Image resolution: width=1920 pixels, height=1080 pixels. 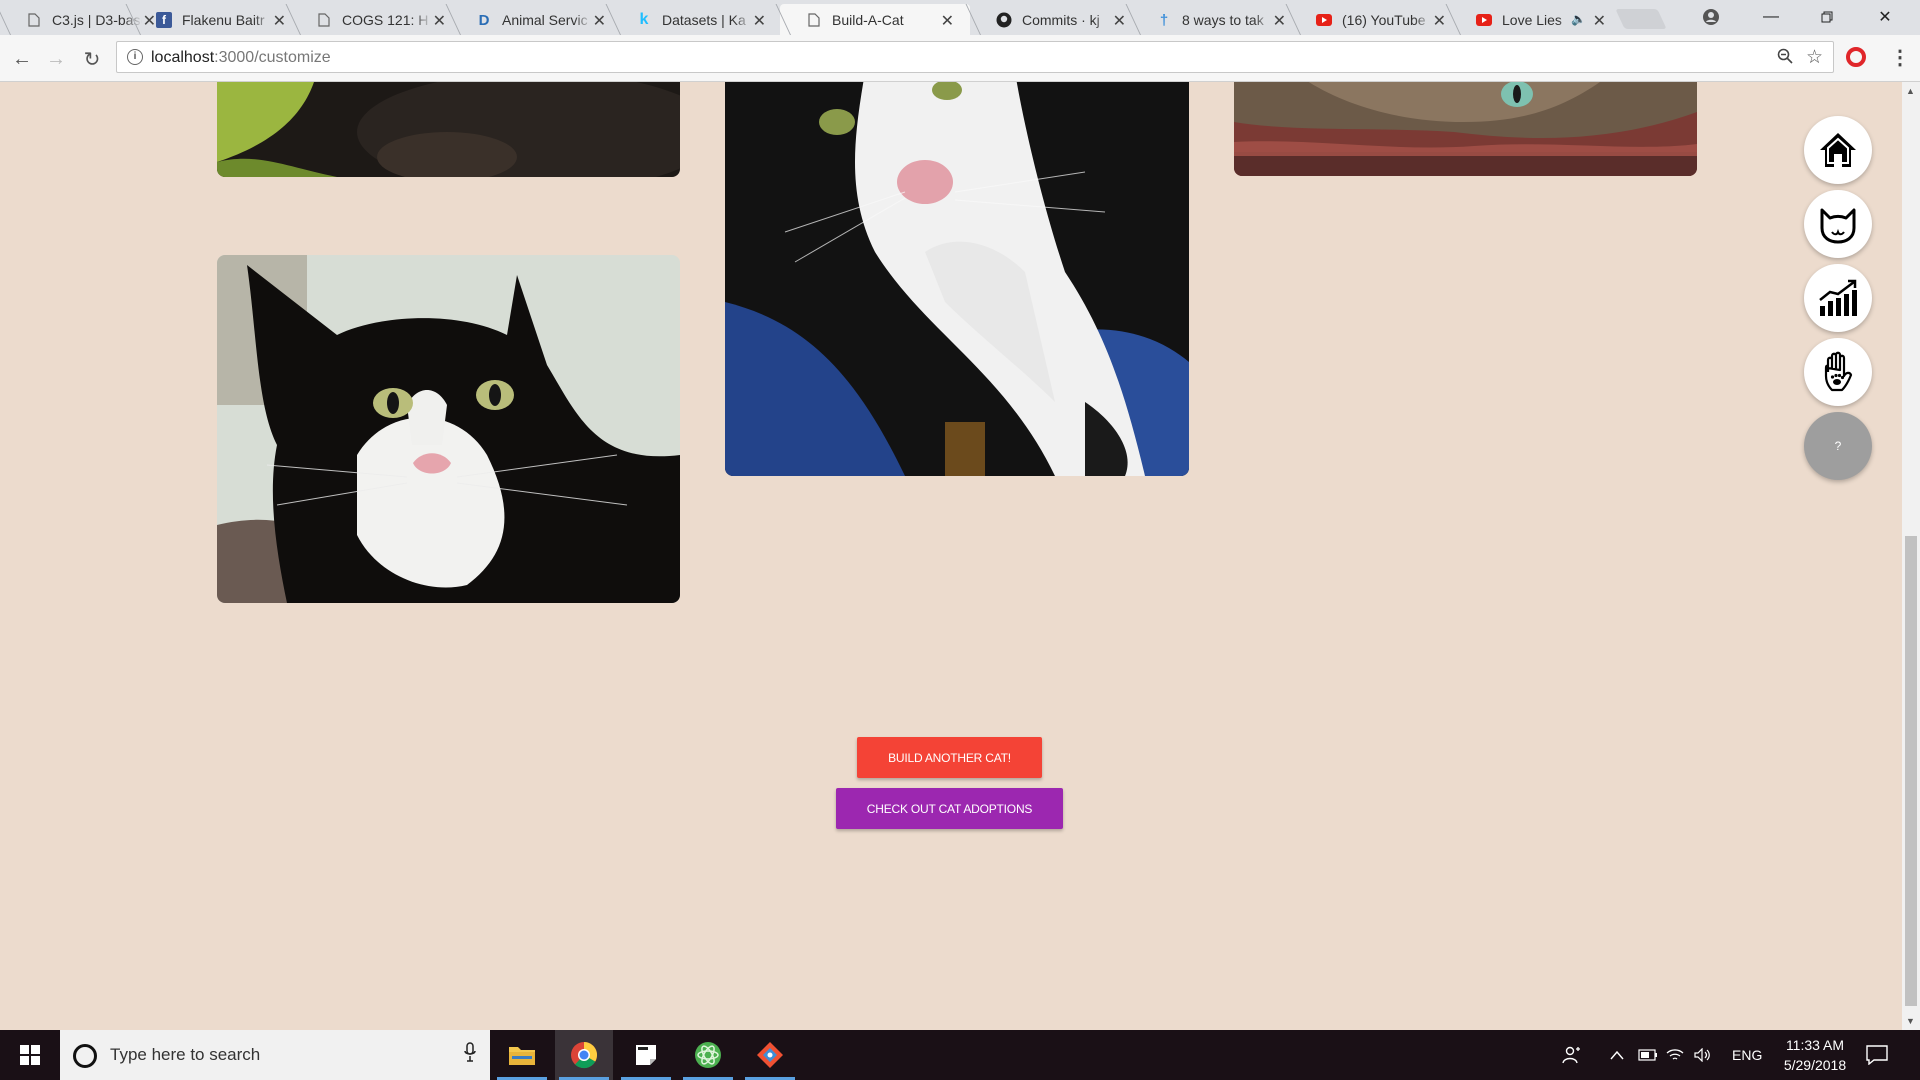 What do you see at coordinates (470, 1054) in the screenshot?
I see `microphone-icon` at bounding box center [470, 1054].